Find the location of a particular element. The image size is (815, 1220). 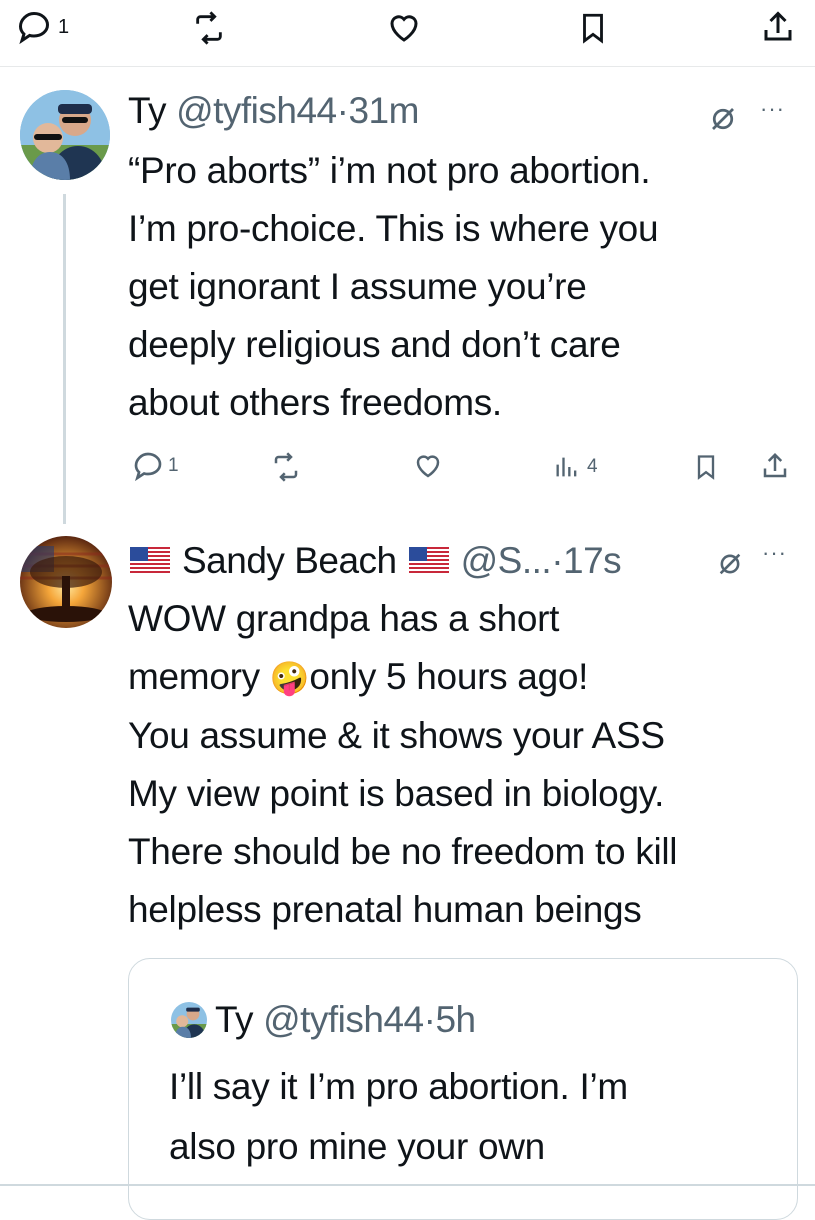

tweet-line-part: only 5 hours ago! is located at coordinates (449, 676).